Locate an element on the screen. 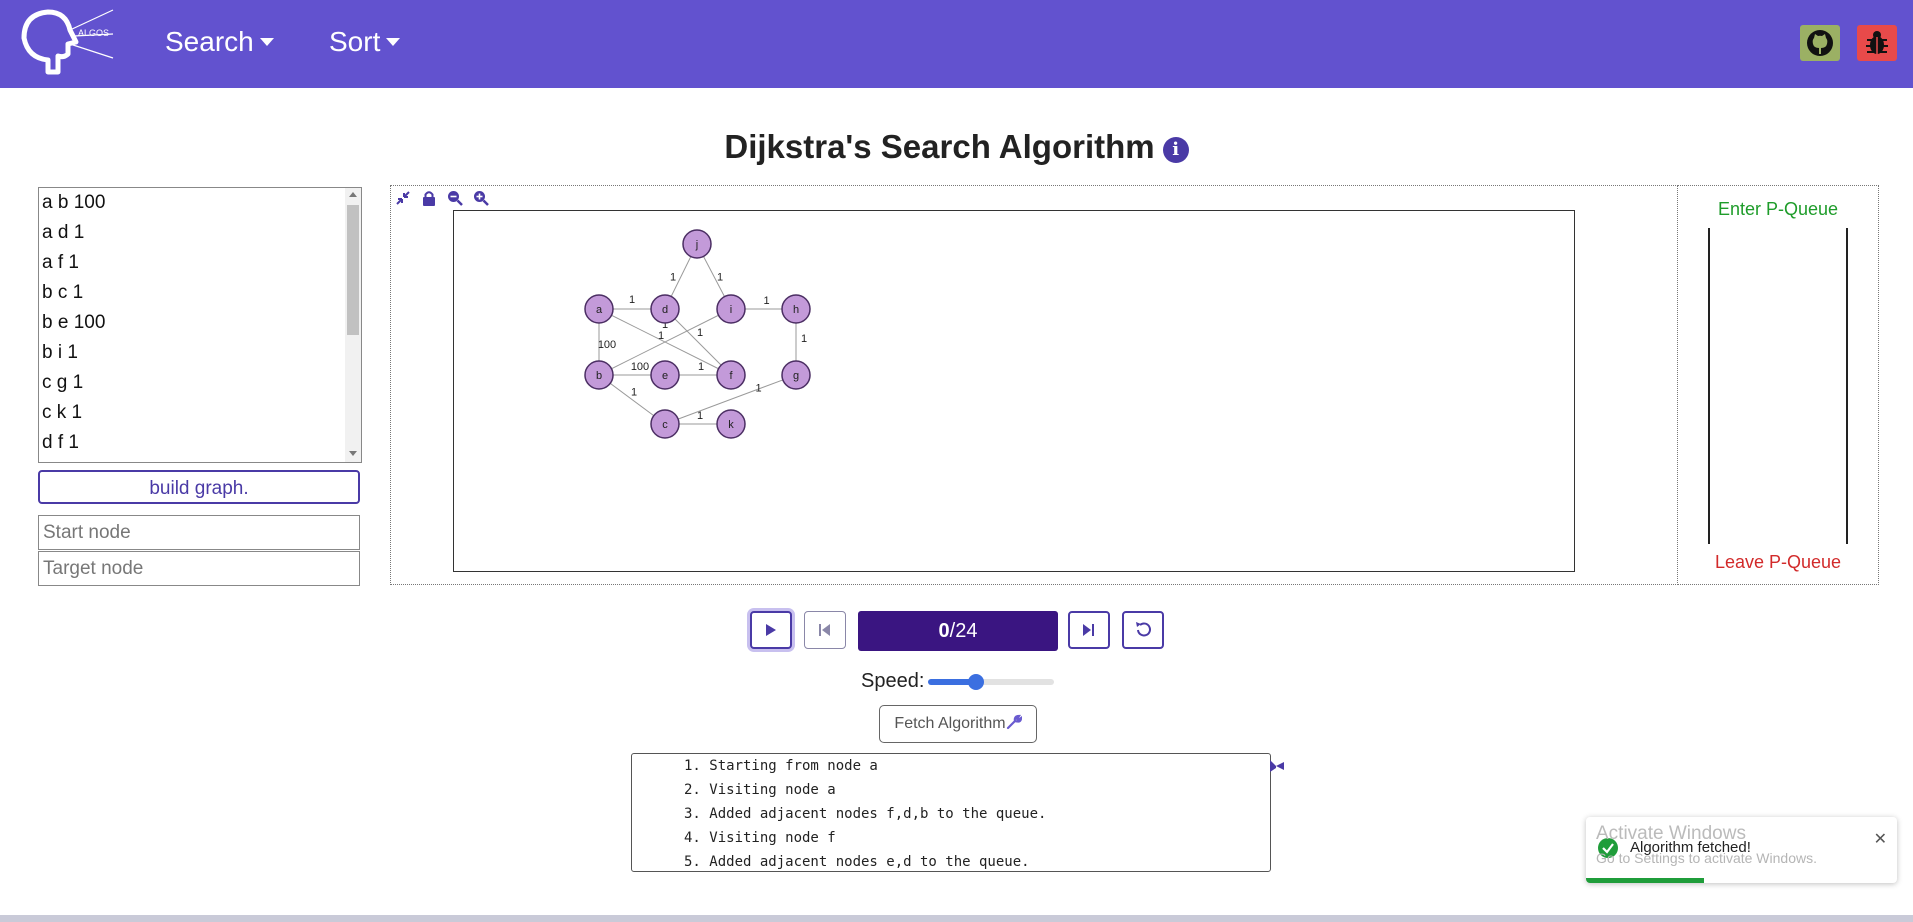 The image size is (1913, 922). page-title: Dijkstra's Search Algorithm i is located at coordinates (956, 147).